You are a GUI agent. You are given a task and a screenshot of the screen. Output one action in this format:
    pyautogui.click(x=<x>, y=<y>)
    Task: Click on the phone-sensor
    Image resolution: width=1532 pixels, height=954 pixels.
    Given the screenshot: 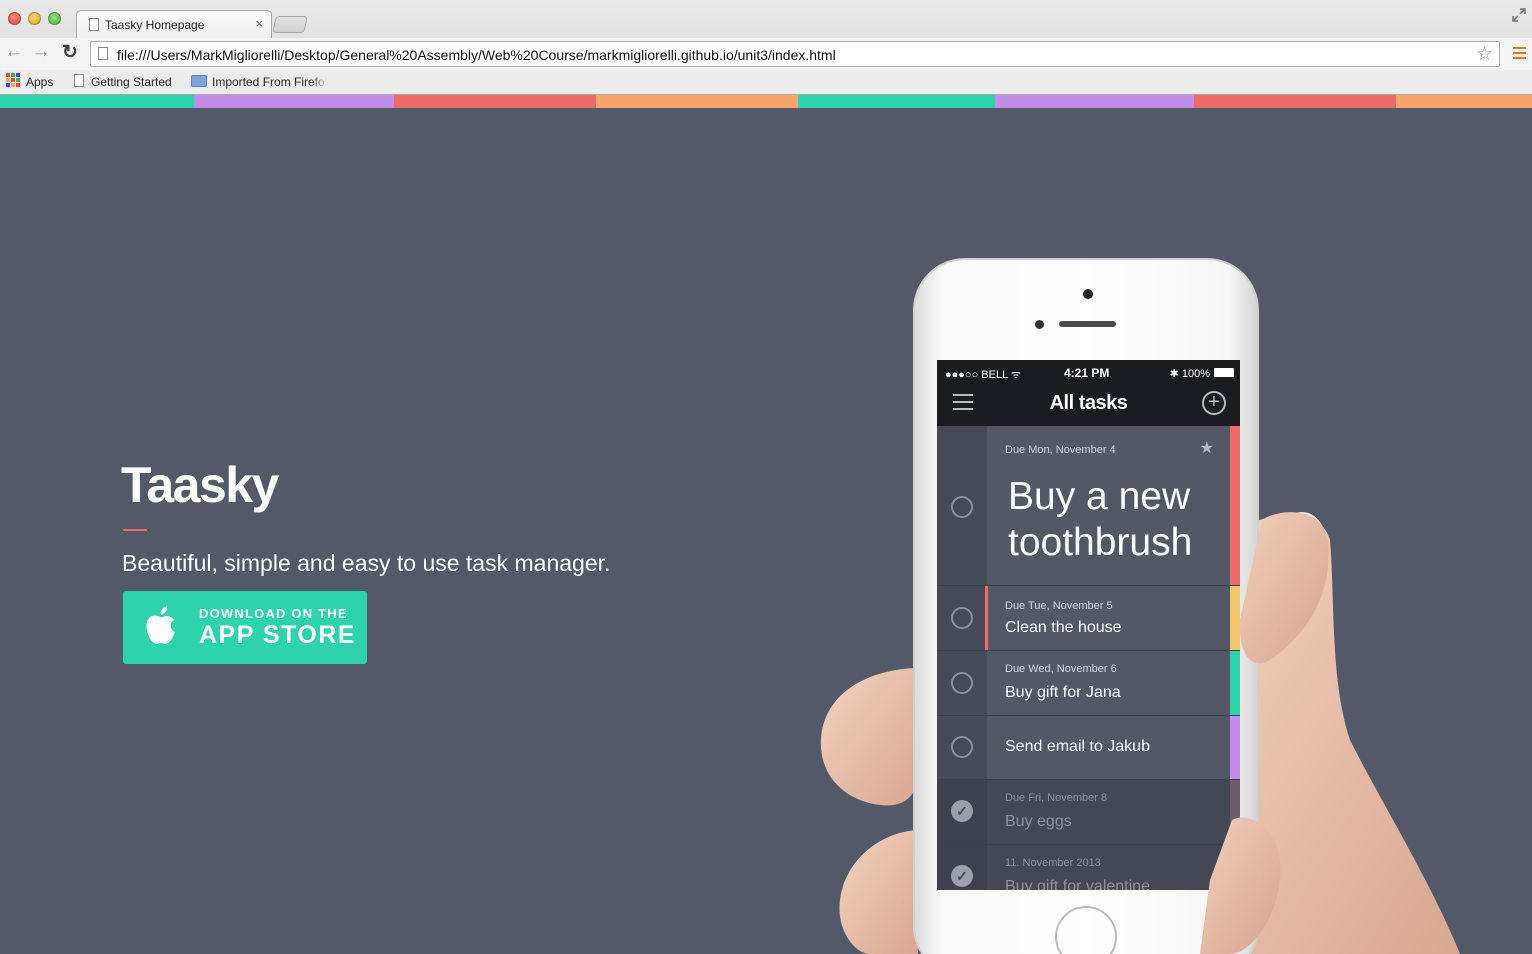 What is the action you would take?
    pyautogui.click(x=1039, y=324)
    